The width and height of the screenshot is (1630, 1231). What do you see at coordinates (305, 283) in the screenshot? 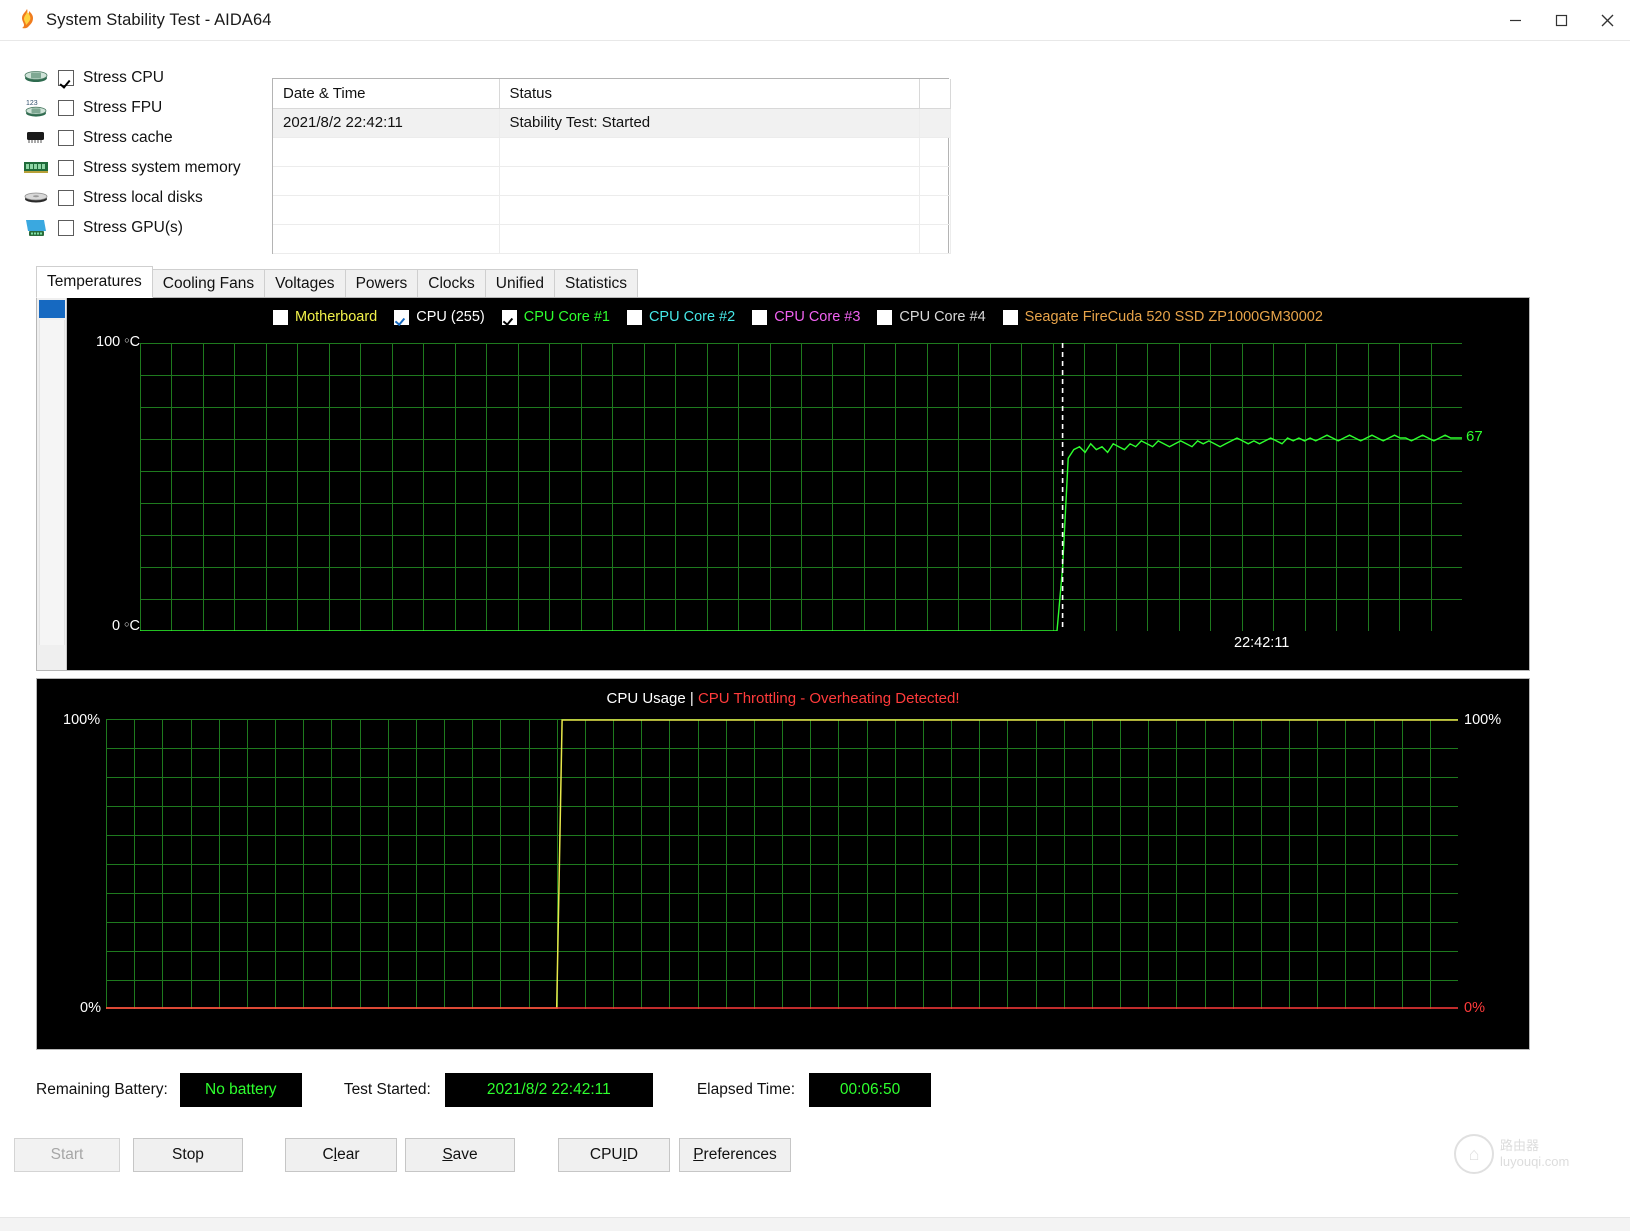
I see `tab-voltages: Voltages` at bounding box center [305, 283].